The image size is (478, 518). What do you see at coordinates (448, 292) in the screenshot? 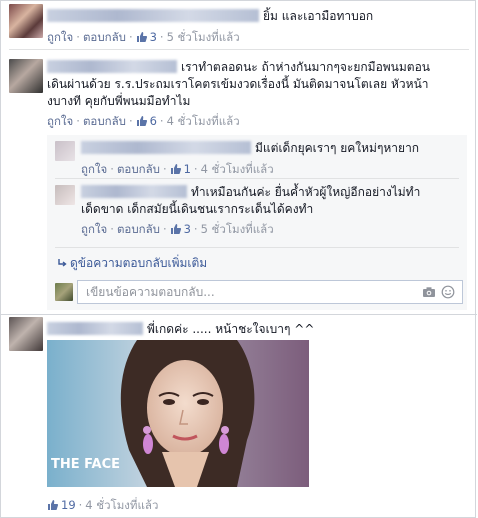
I see `emoji-icon` at bounding box center [448, 292].